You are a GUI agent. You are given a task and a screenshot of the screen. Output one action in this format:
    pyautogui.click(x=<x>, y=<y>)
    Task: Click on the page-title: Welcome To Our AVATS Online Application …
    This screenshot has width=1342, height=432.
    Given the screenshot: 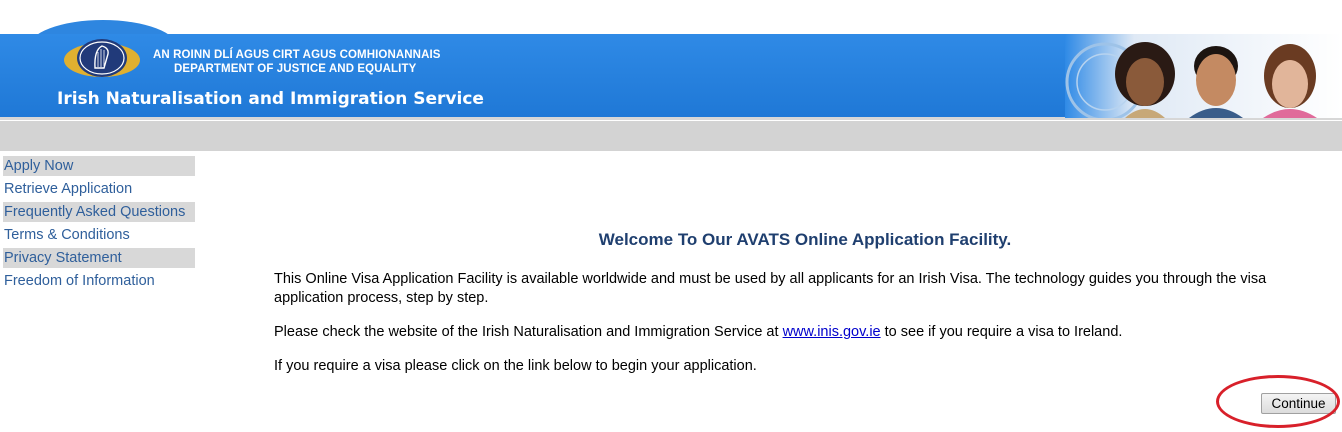 What is the action you would take?
    pyautogui.click(x=805, y=239)
    